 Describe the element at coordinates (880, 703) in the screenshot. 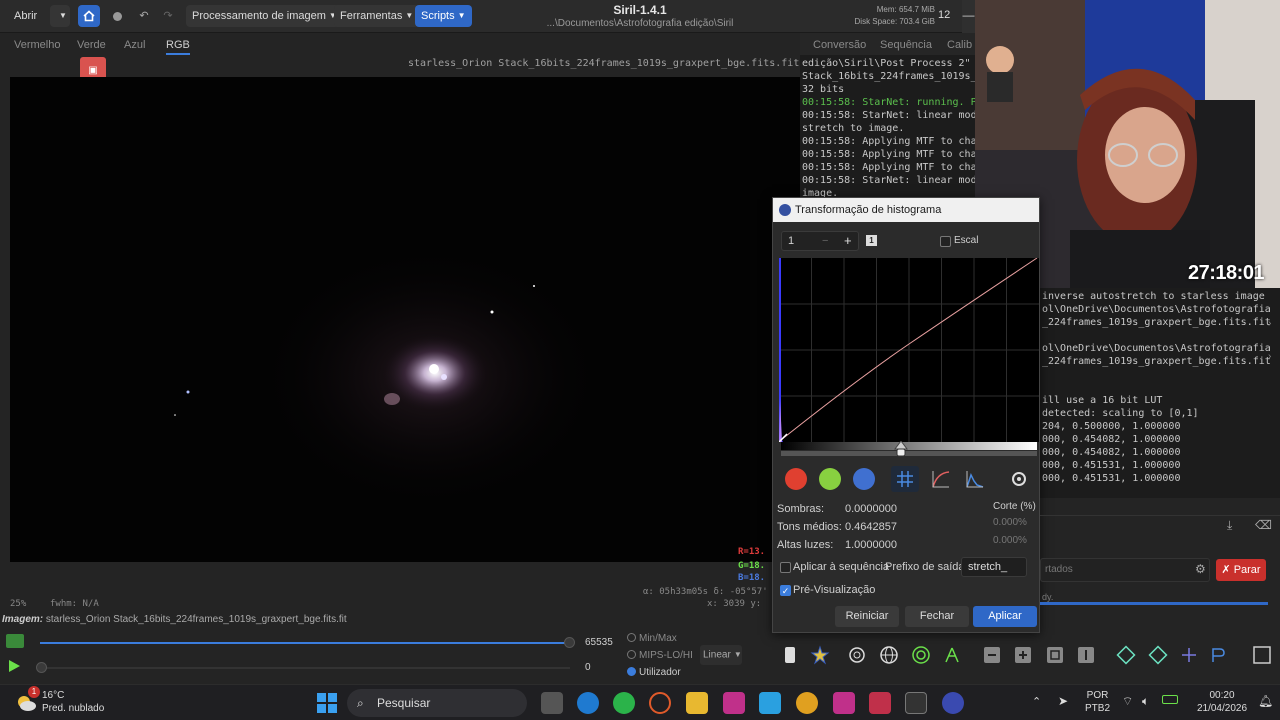

I see `fits-viewer-icon` at that location.